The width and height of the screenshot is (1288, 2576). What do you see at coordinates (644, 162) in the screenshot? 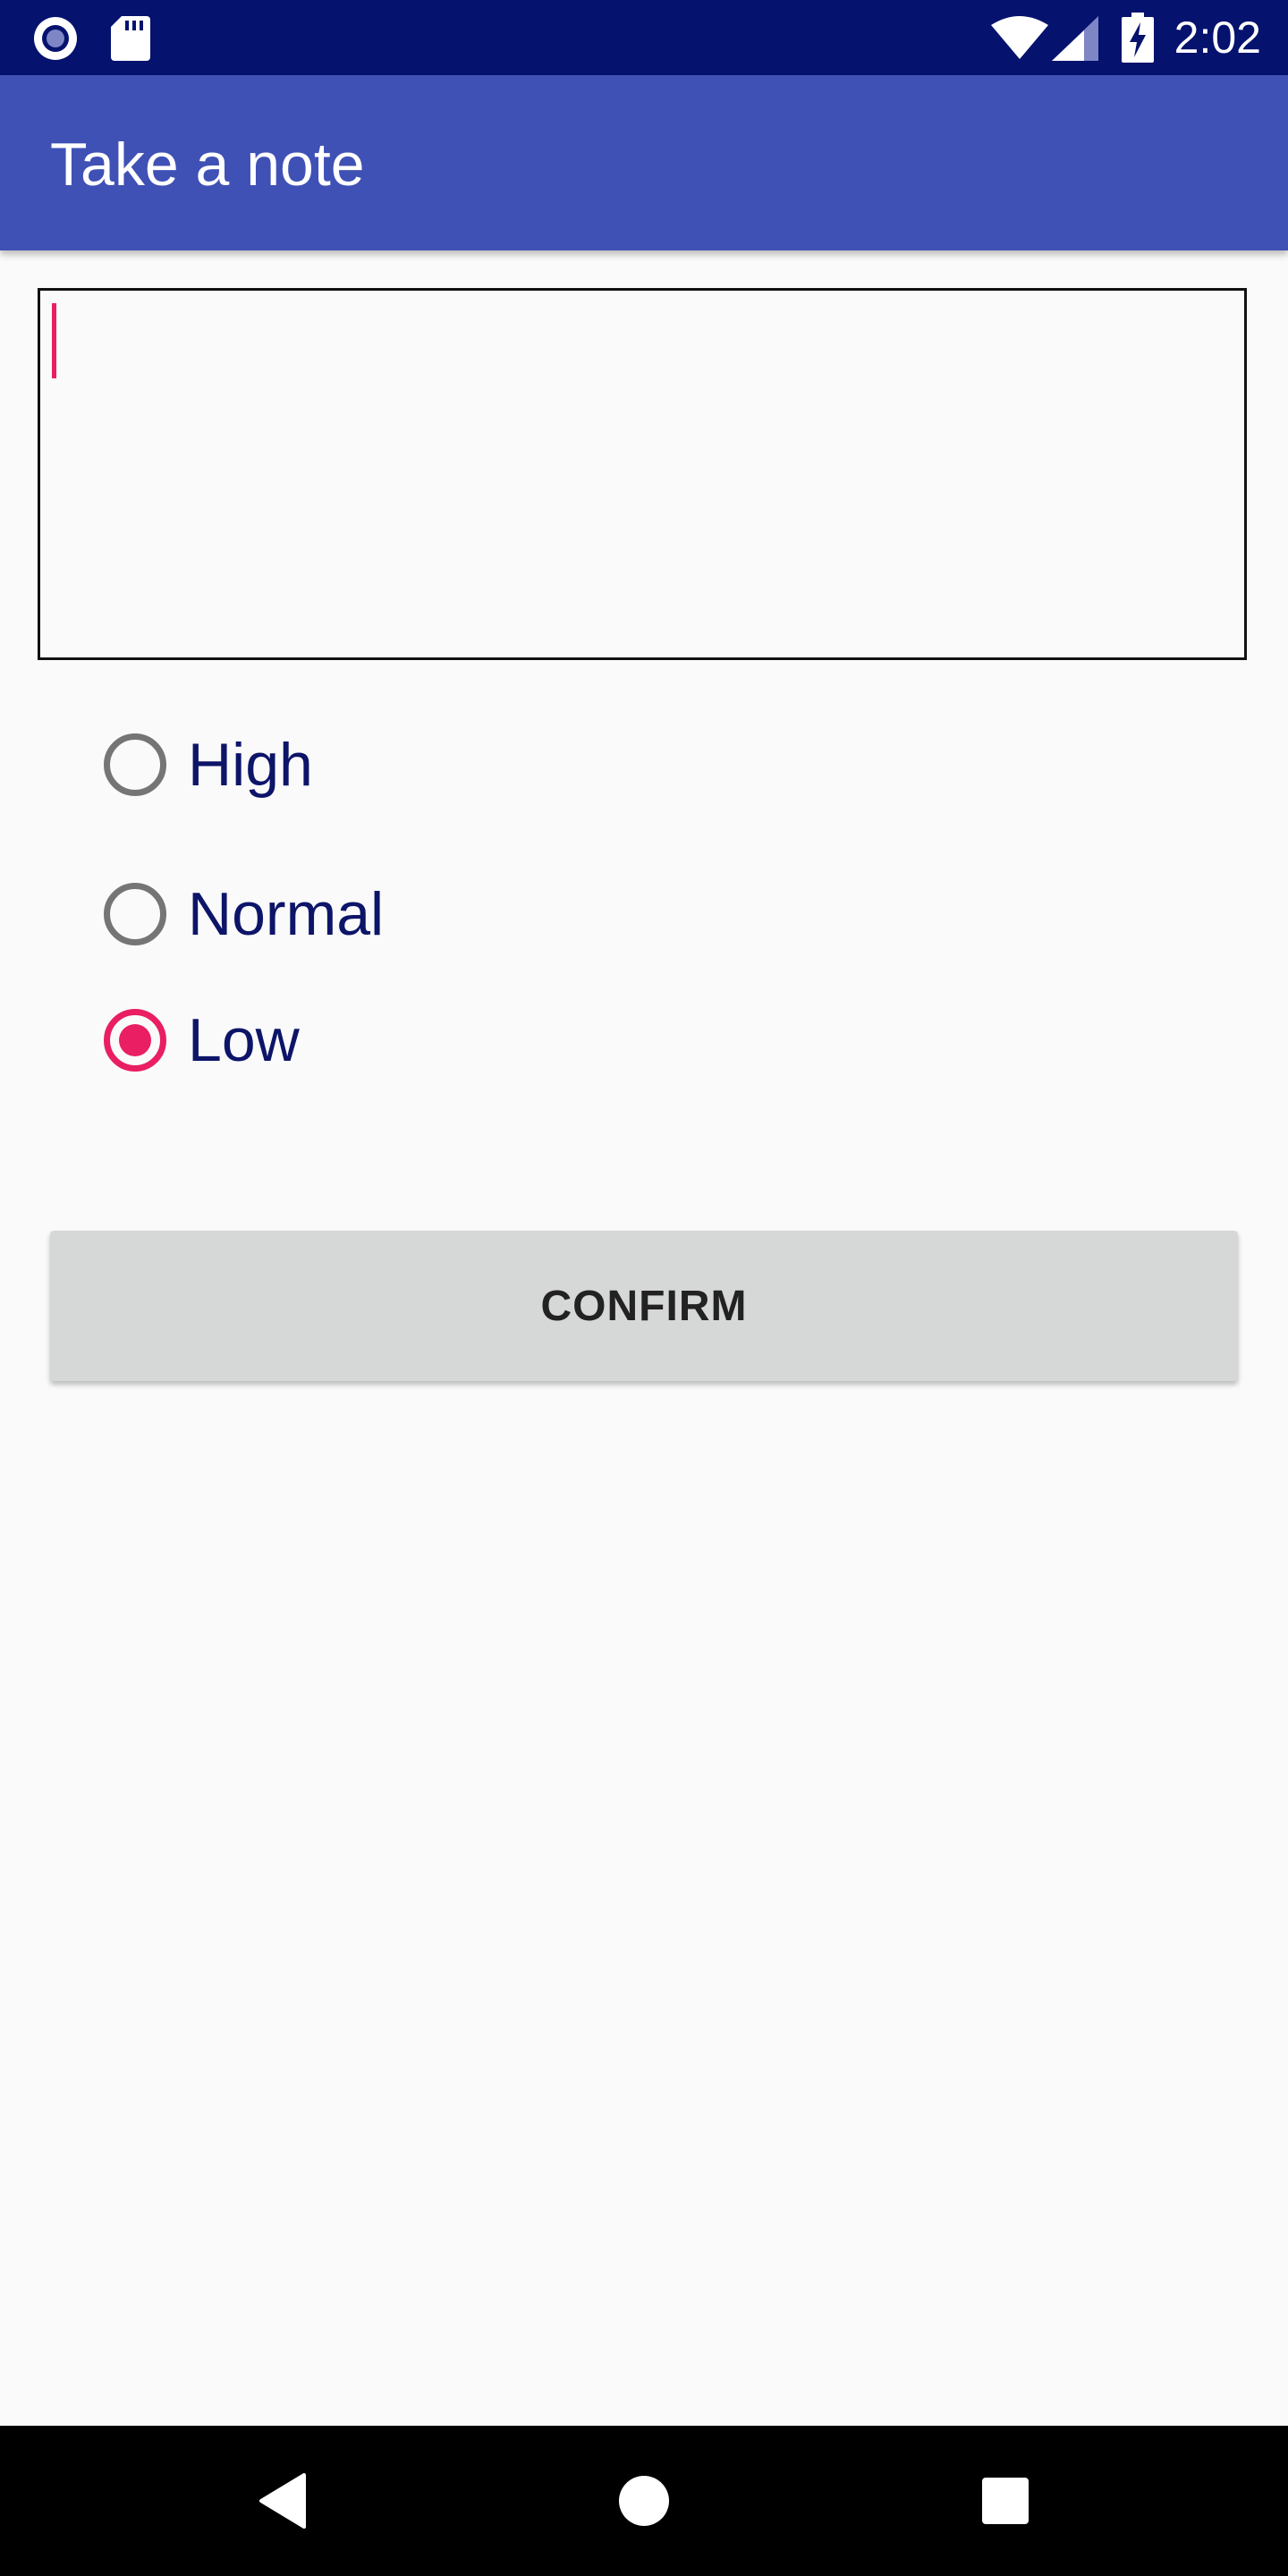
I see `app-bar: Take a note` at bounding box center [644, 162].